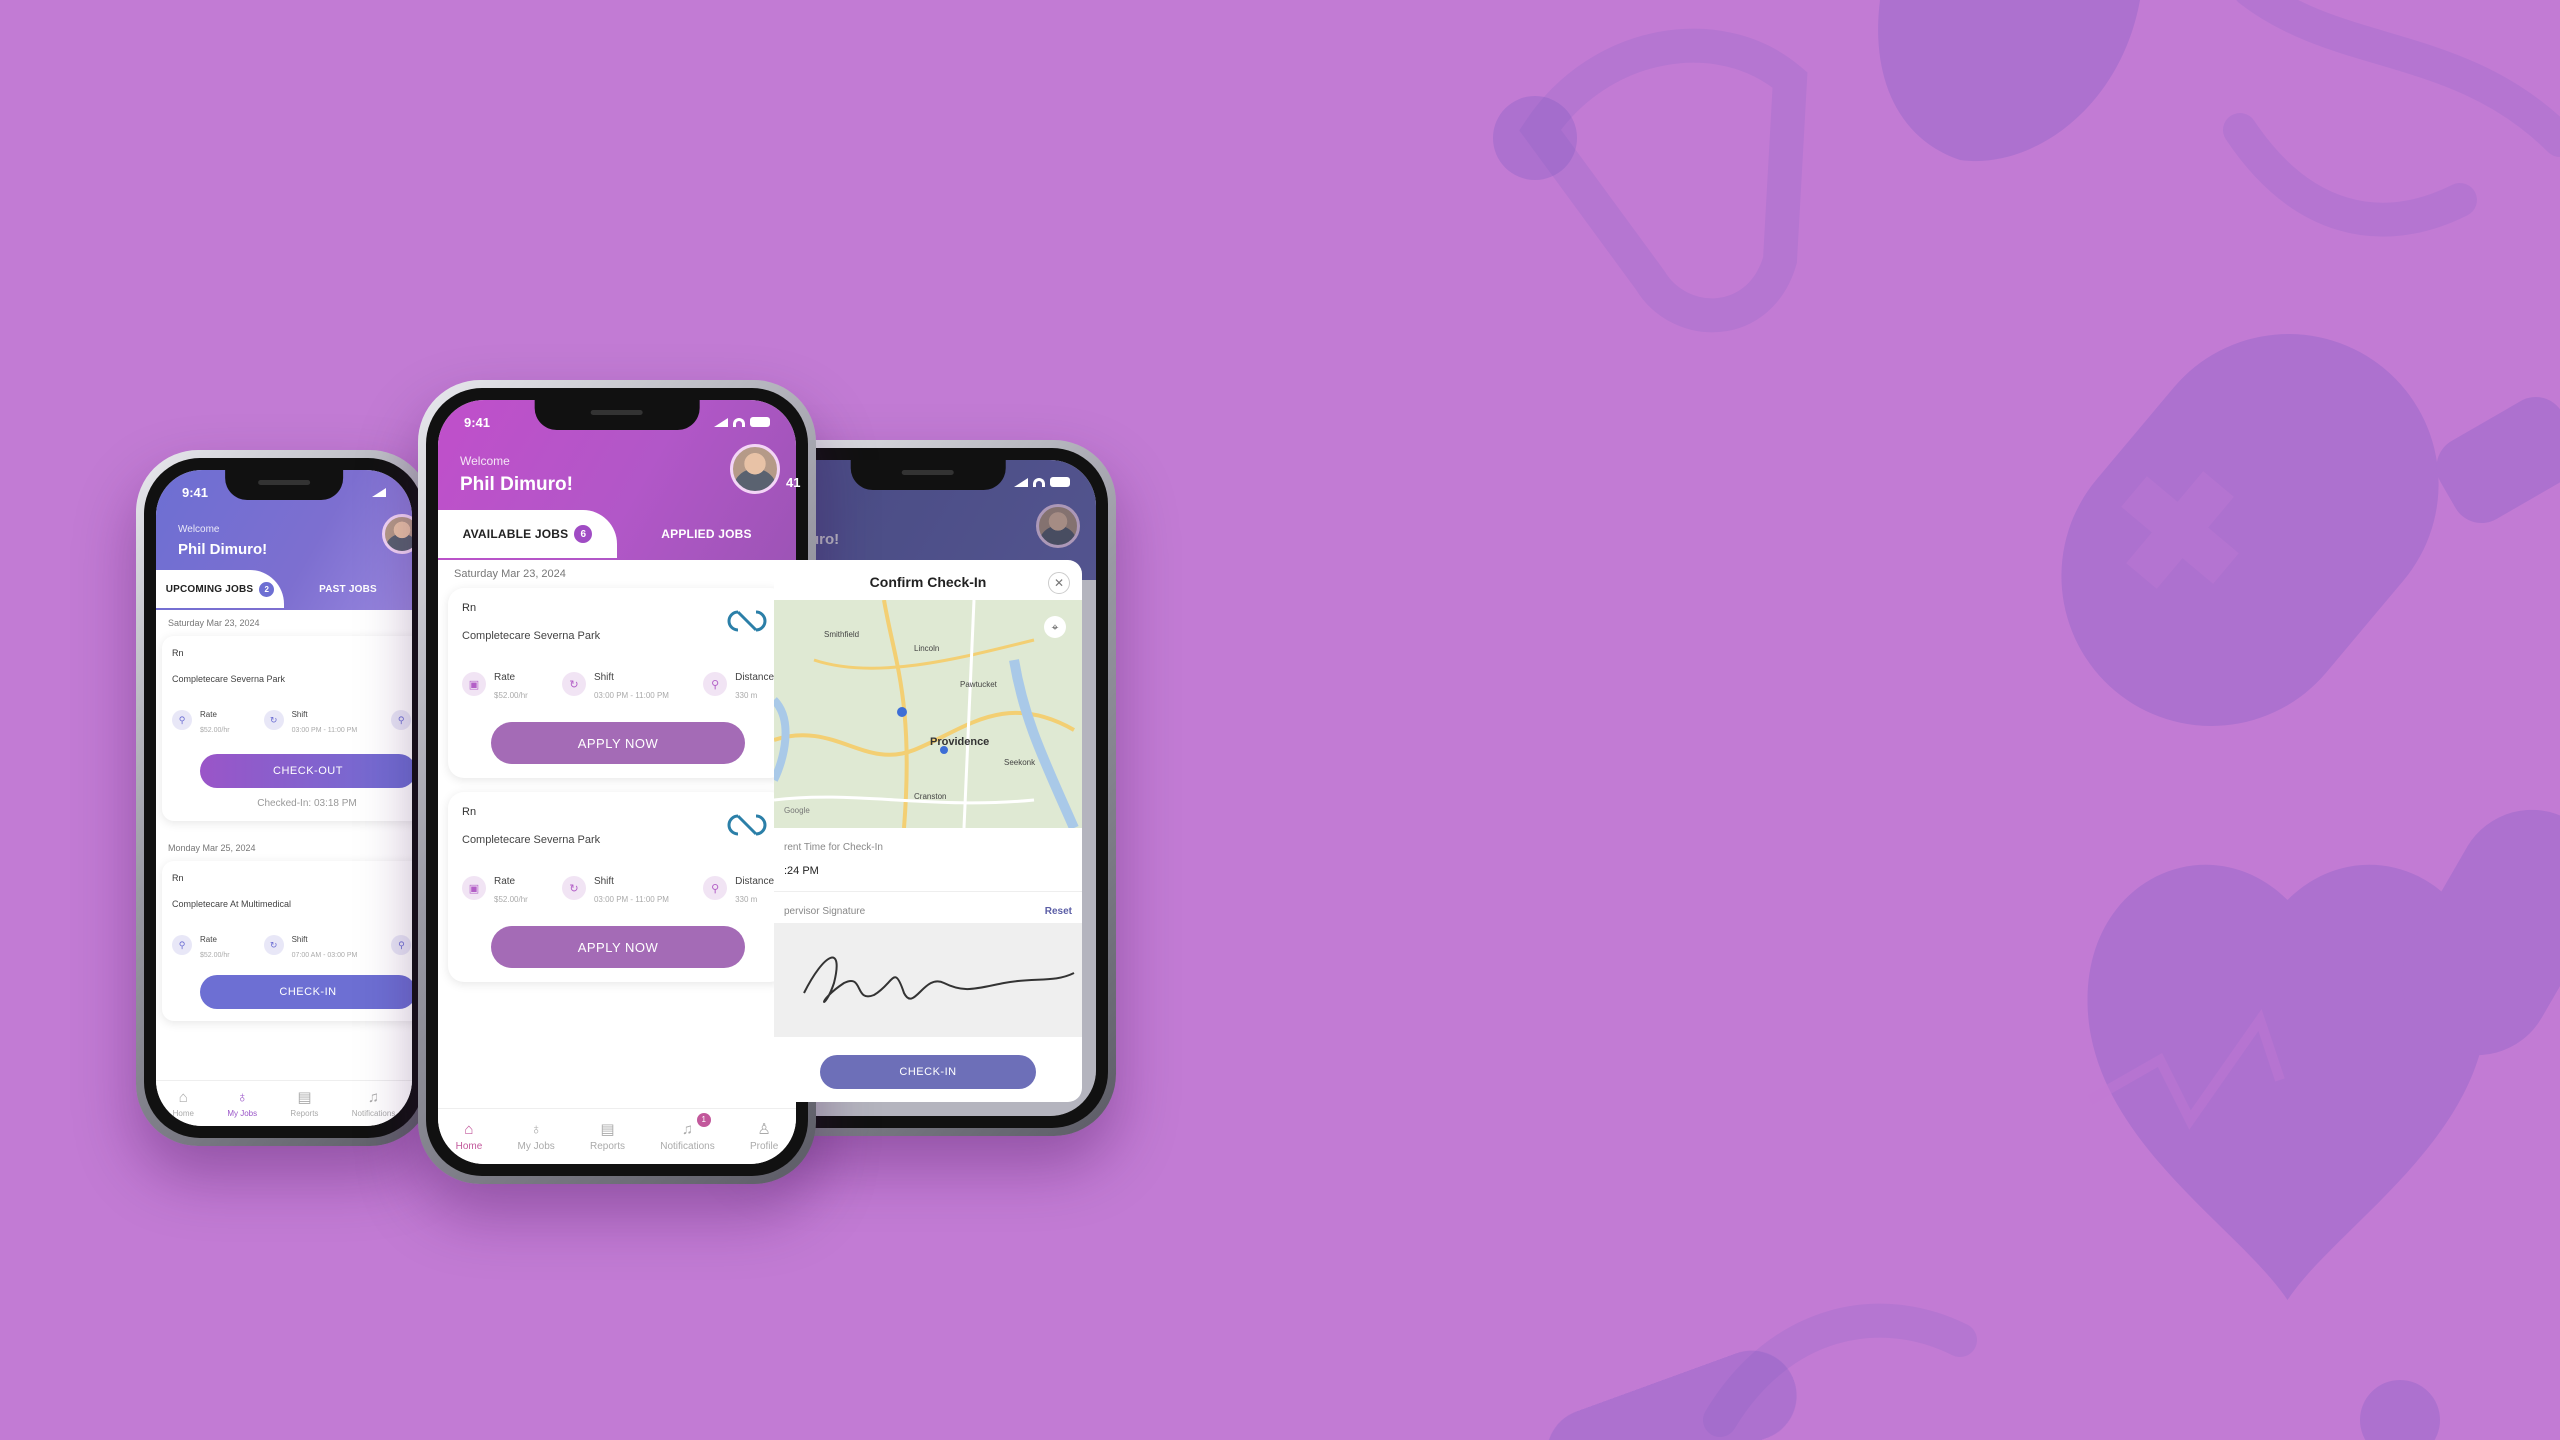 The width and height of the screenshot is (2560, 1440). I want to click on user-icon: ♙, so click(764, 1129).